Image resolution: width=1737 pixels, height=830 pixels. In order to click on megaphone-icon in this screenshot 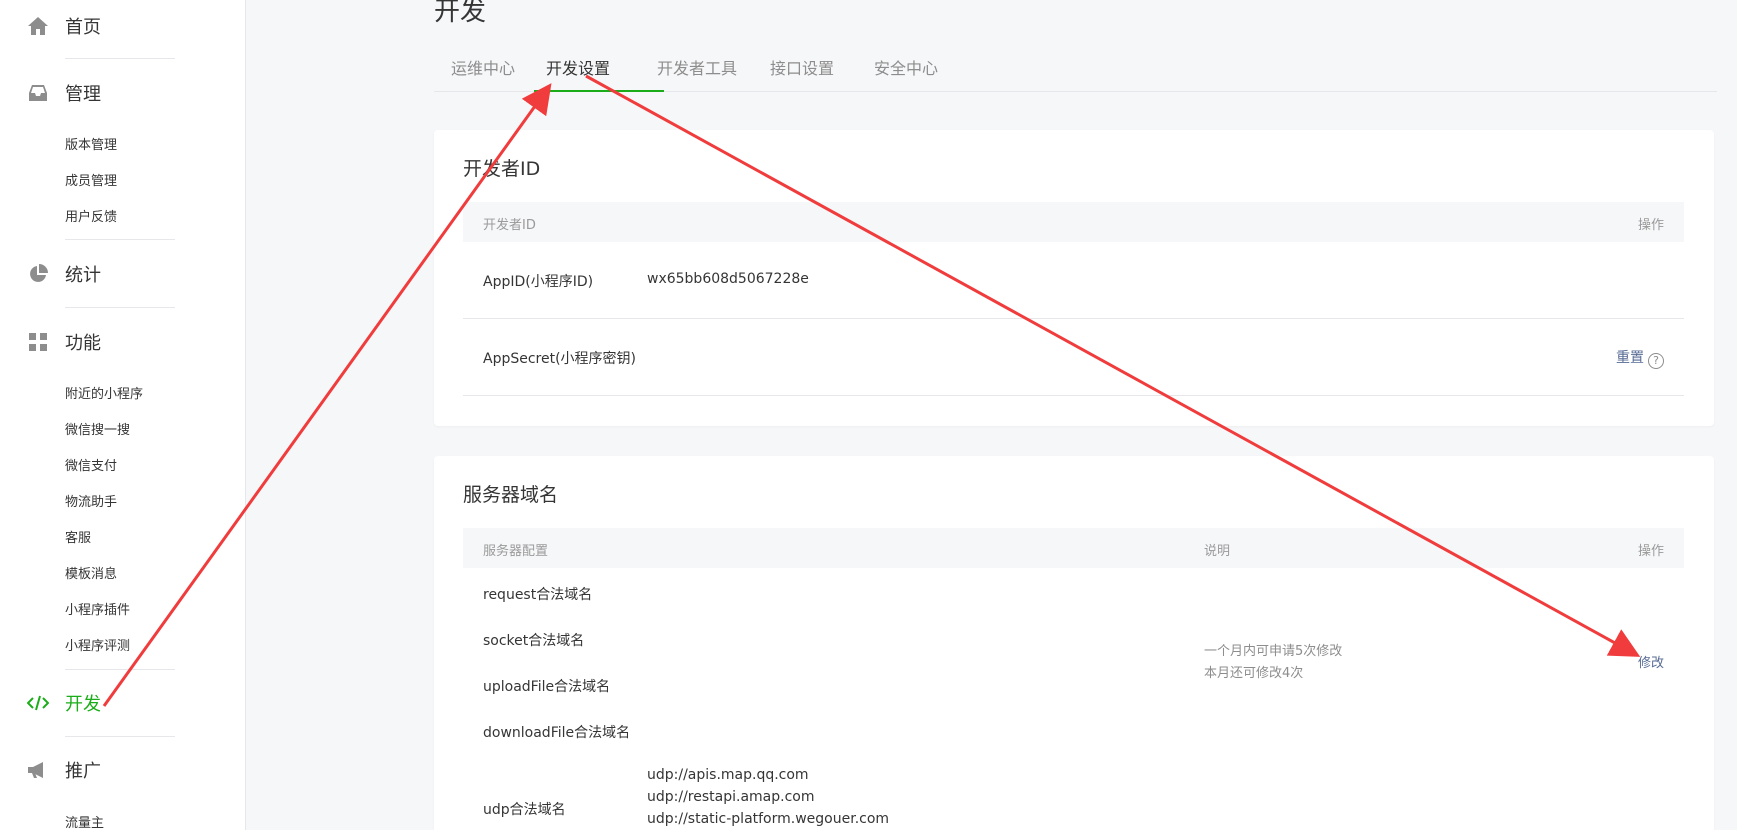, I will do `click(38, 770)`.